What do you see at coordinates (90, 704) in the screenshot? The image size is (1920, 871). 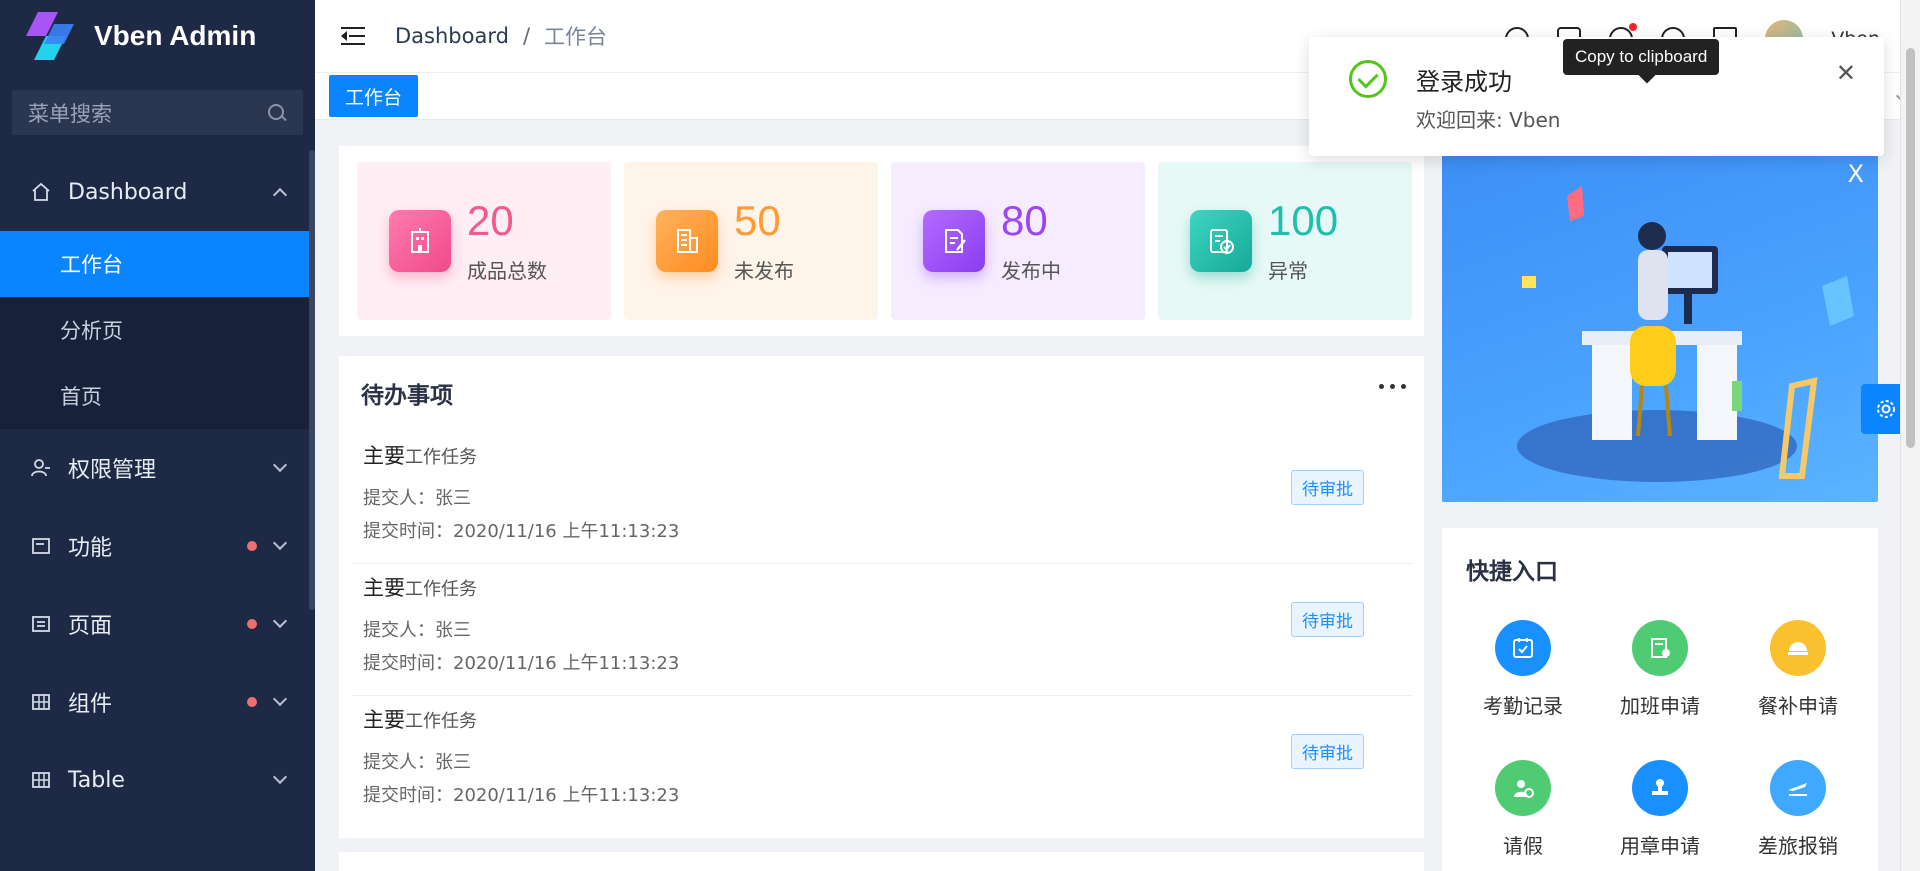 I see `menu-item-label: 组件` at bounding box center [90, 704].